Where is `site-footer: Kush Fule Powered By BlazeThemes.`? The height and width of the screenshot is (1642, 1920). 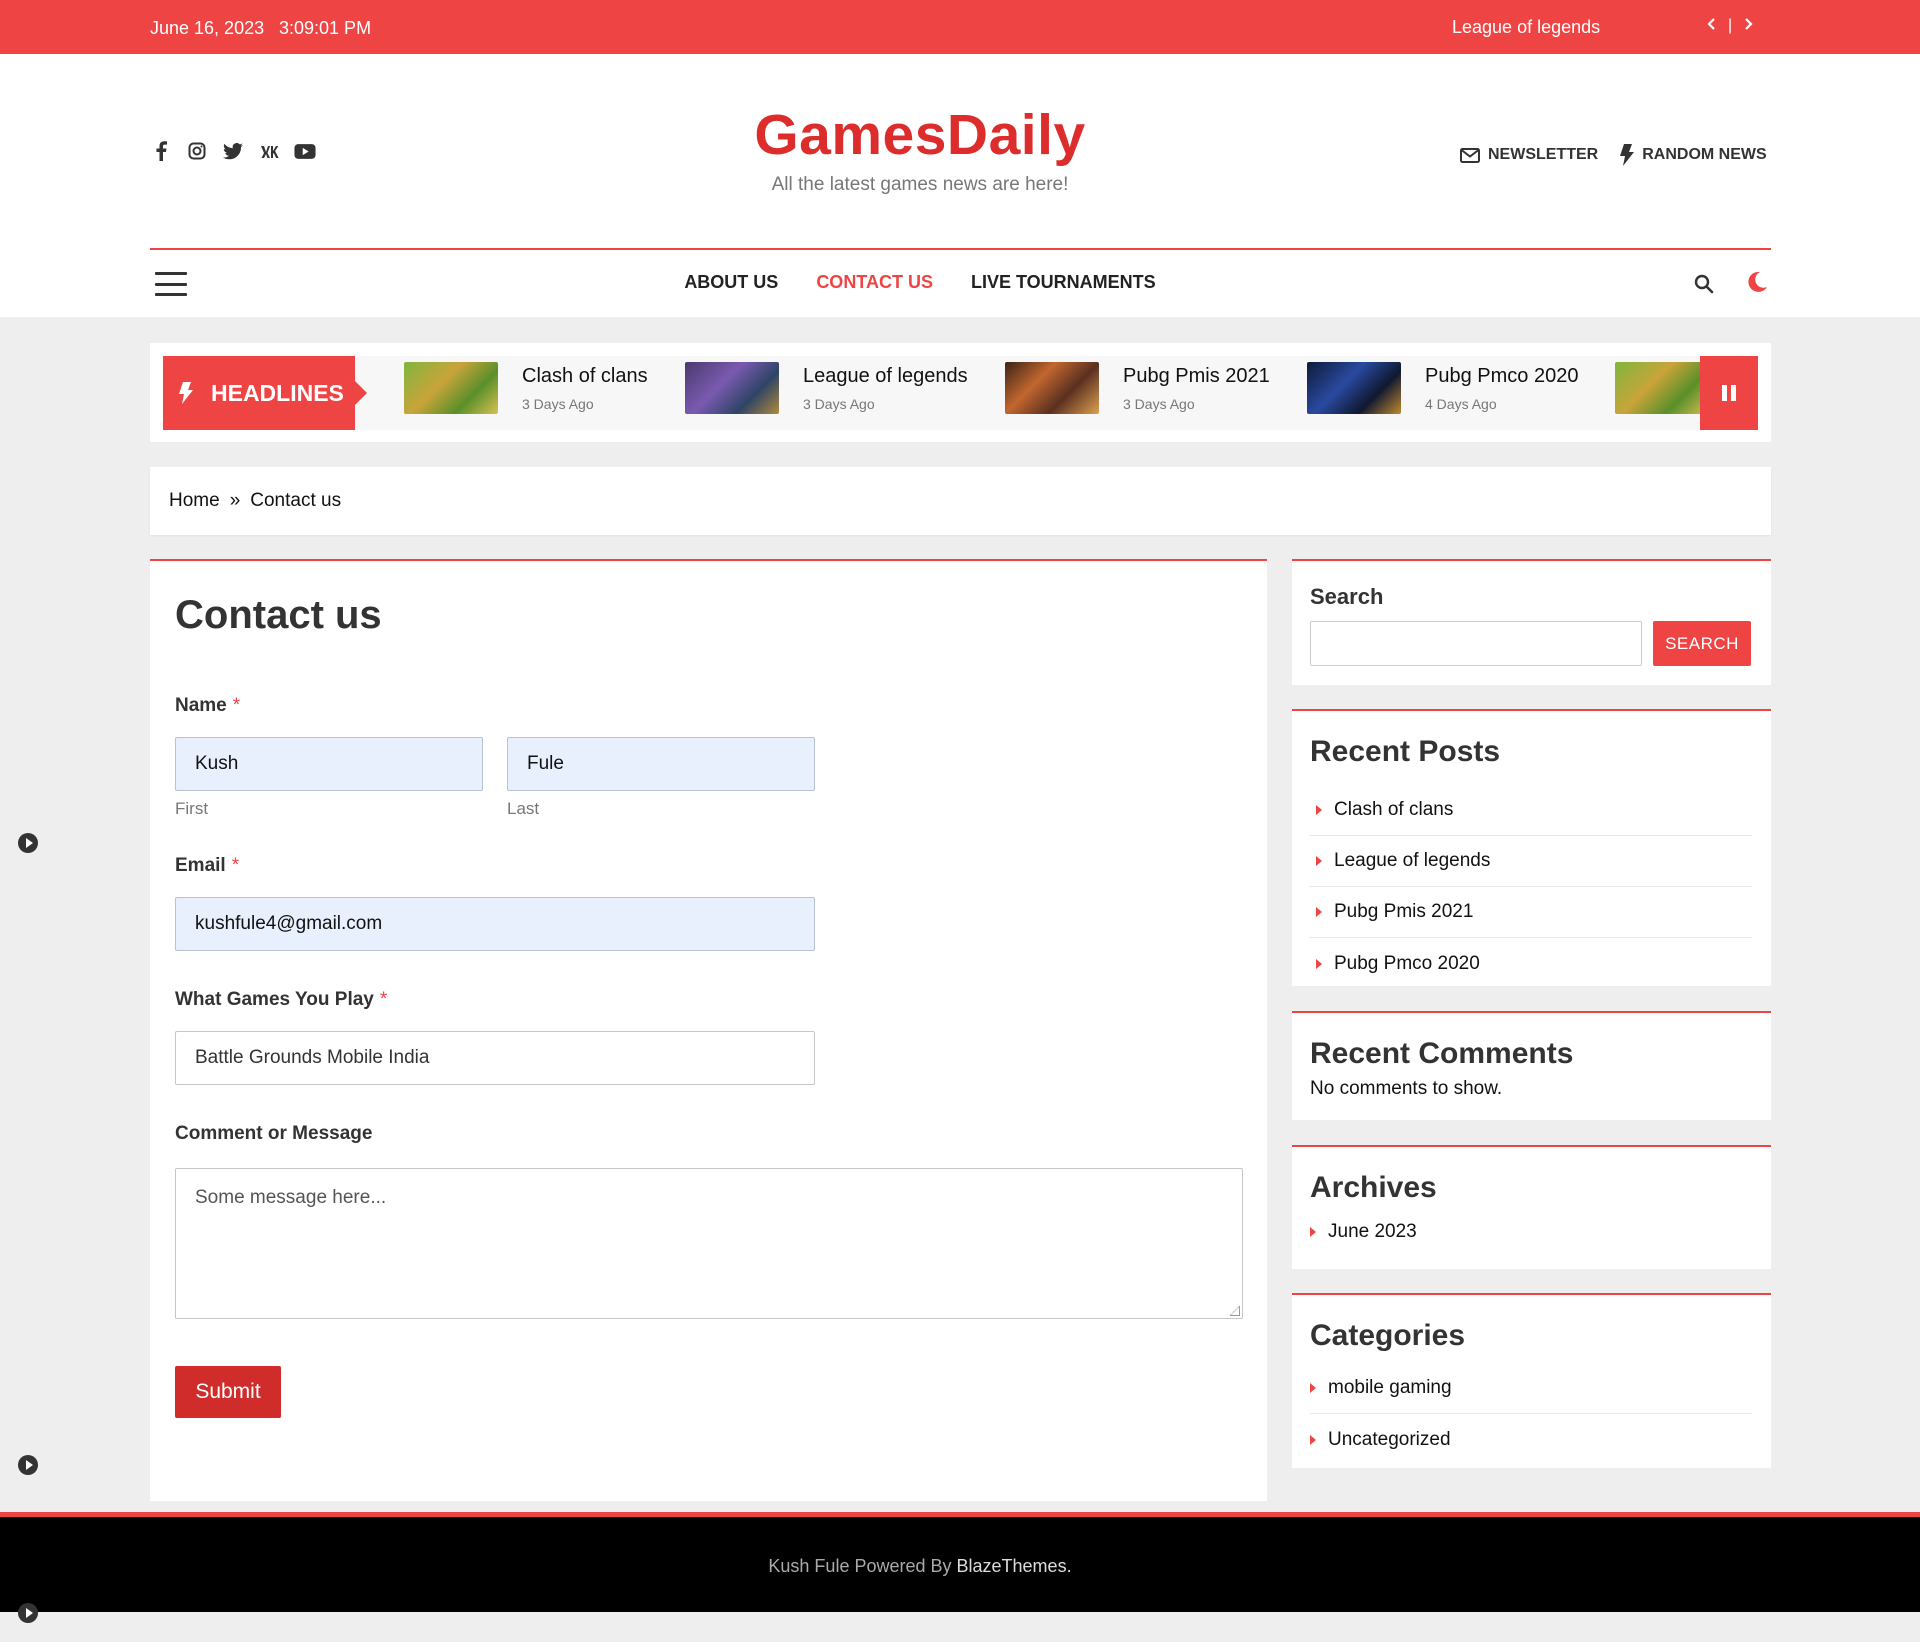
site-footer: Kush Fule Powered By BlazeThemes. is located at coordinates (960, 1562).